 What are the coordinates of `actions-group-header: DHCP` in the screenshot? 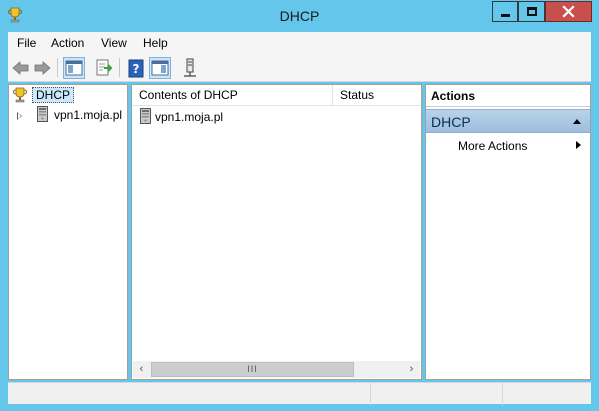 It's located at (508, 121).